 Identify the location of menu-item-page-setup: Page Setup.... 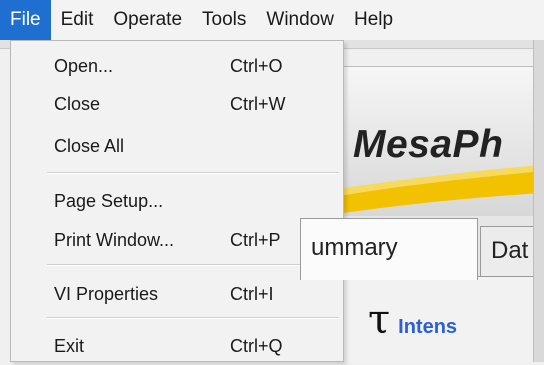
(177, 201).